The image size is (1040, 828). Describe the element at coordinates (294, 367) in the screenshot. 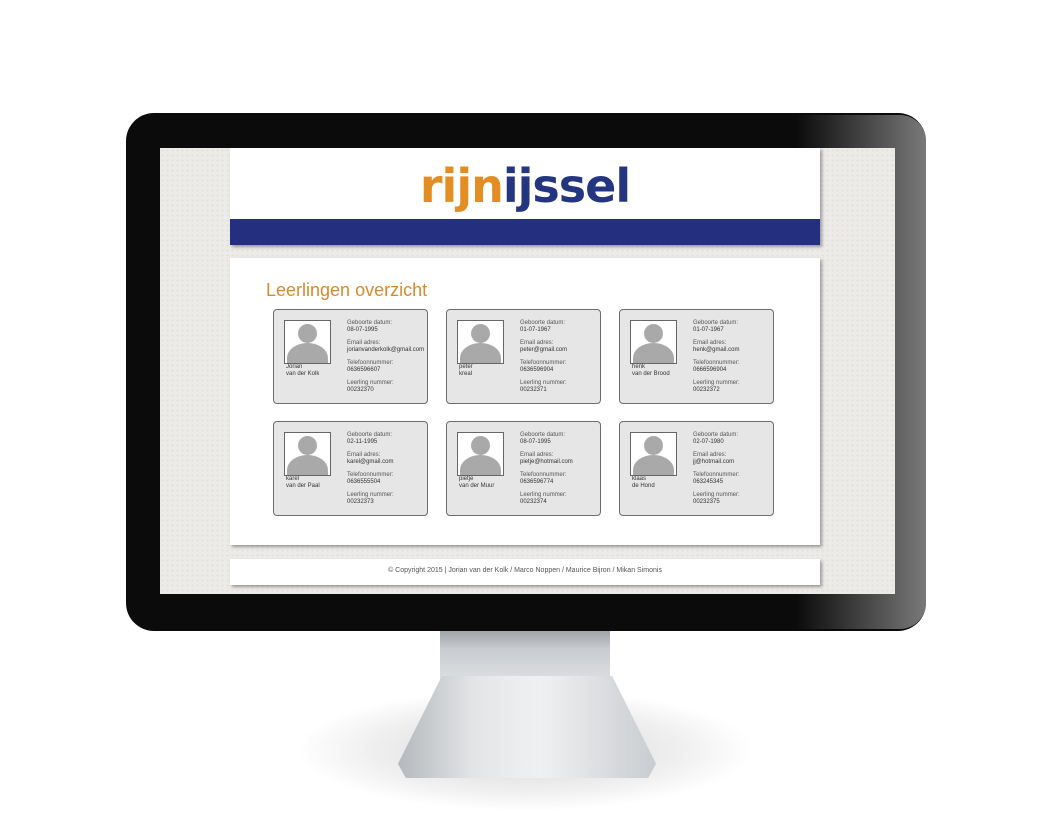

I see `student-first-name: Jorian` at that location.